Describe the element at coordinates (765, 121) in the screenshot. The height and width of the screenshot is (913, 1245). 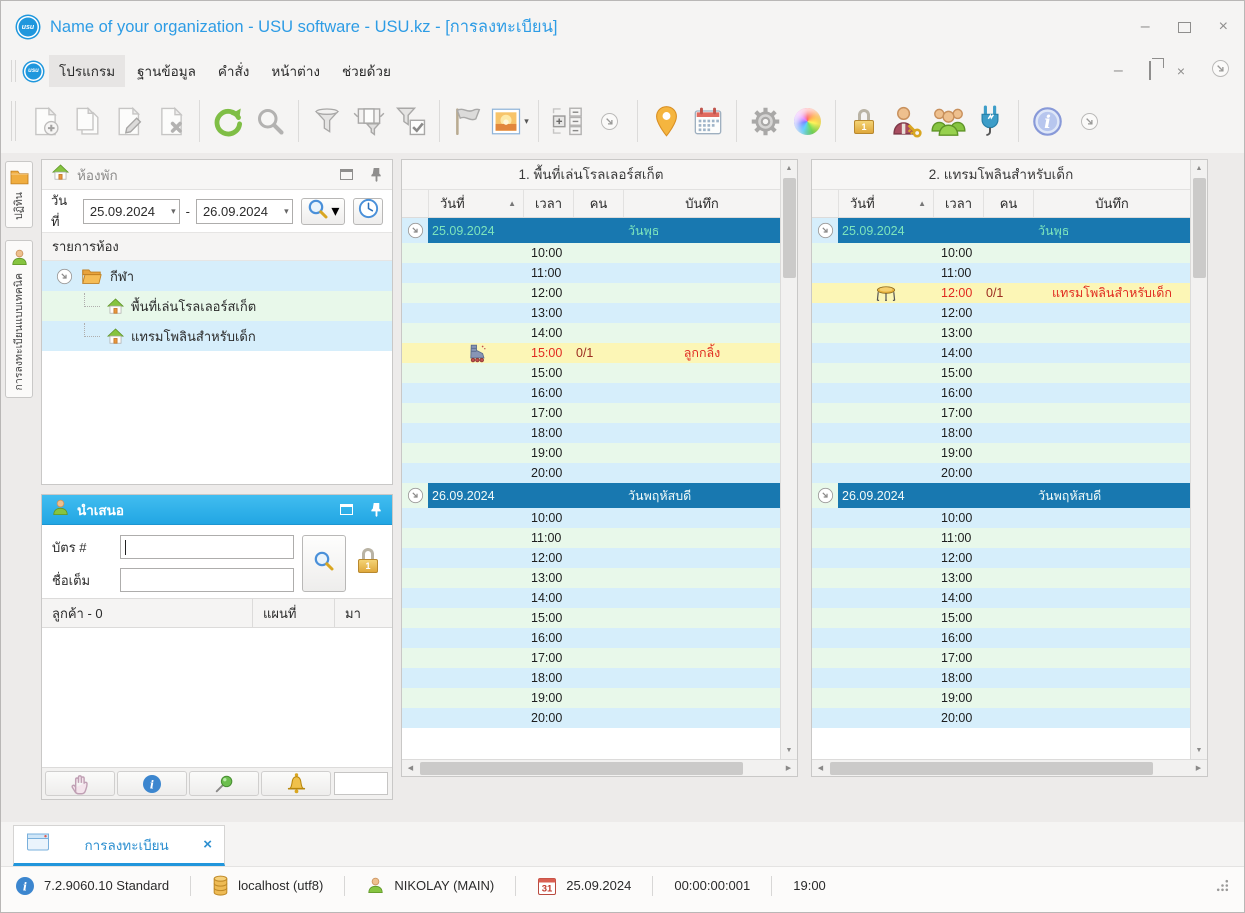
I see `settings-gear-button` at that location.